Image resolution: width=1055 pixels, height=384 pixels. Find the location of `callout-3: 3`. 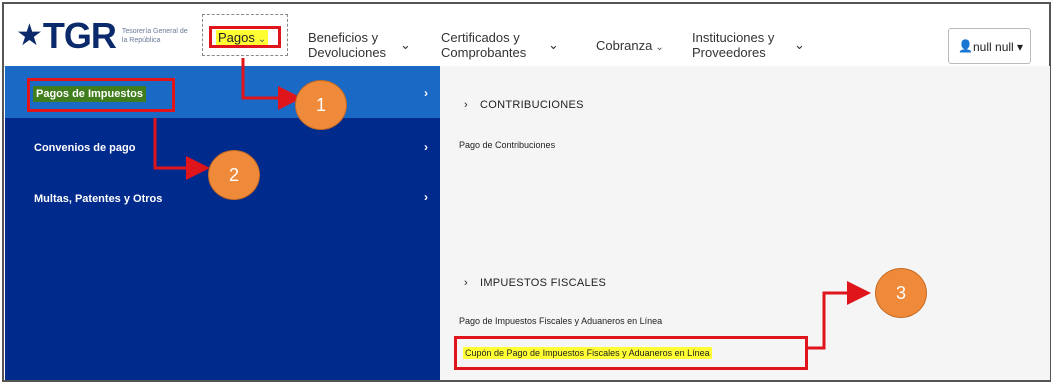

callout-3: 3 is located at coordinates (901, 293).